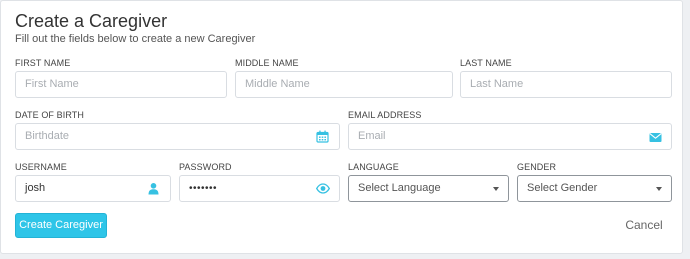  Describe the element at coordinates (177, 136) in the screenshot. I see `birthdate-field: Birthdate` at that location.